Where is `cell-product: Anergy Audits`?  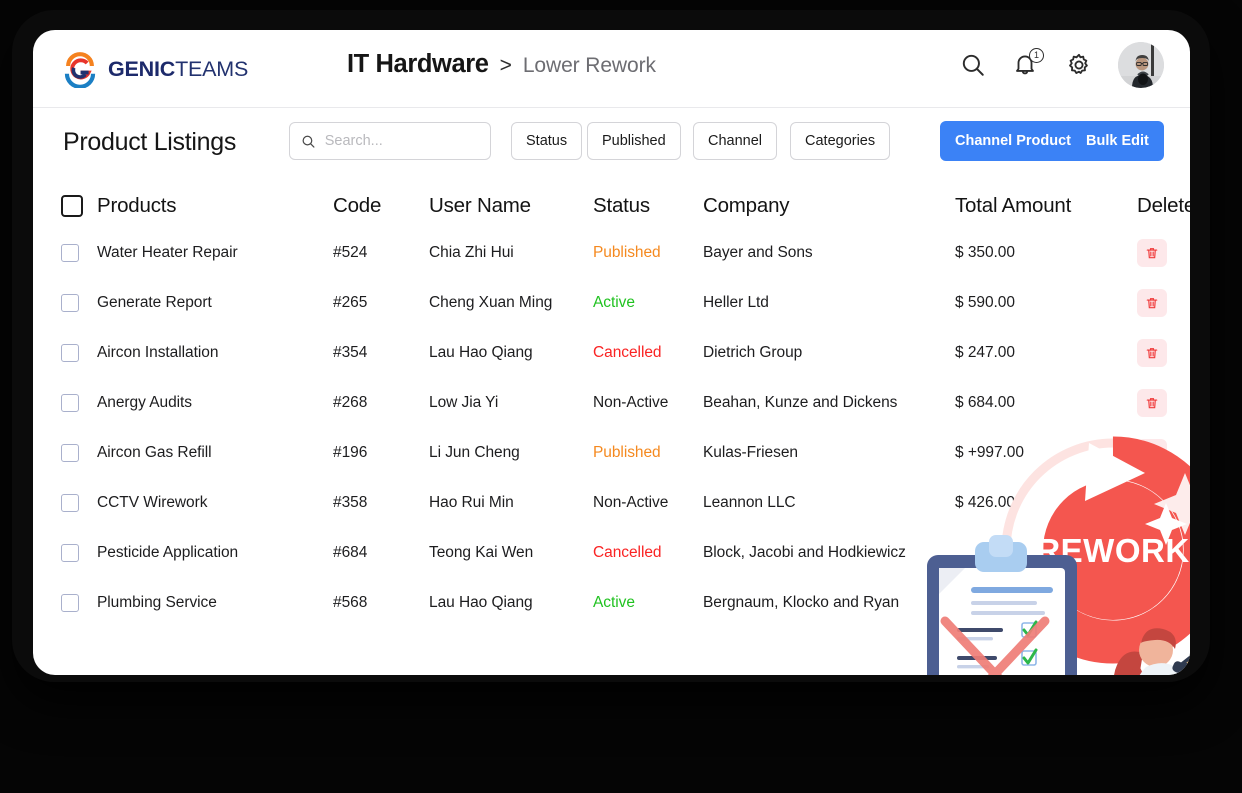
cell-product: Anergy Audits is located at coordinates (144, 402).